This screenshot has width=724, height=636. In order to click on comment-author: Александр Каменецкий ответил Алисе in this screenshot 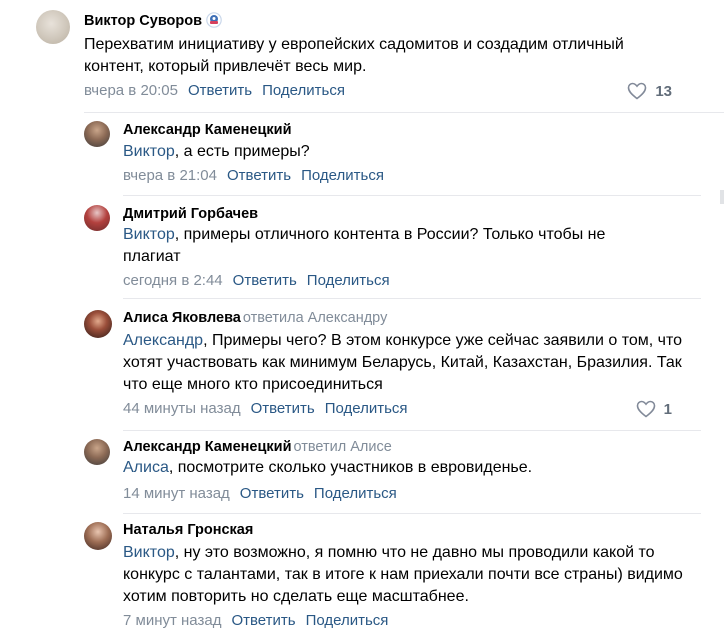, I will do `click(257, 447)`.